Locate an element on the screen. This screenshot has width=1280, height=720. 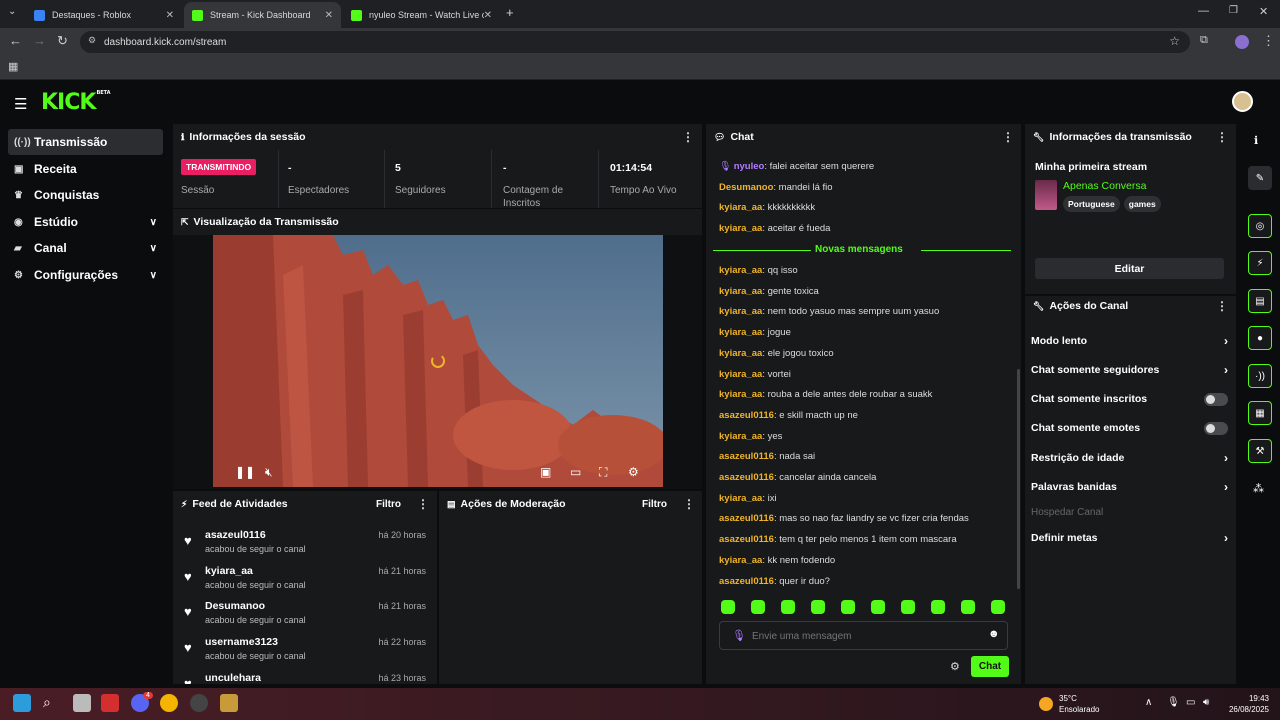
network-icon: ▭ is located at coordinates (1190, 702).